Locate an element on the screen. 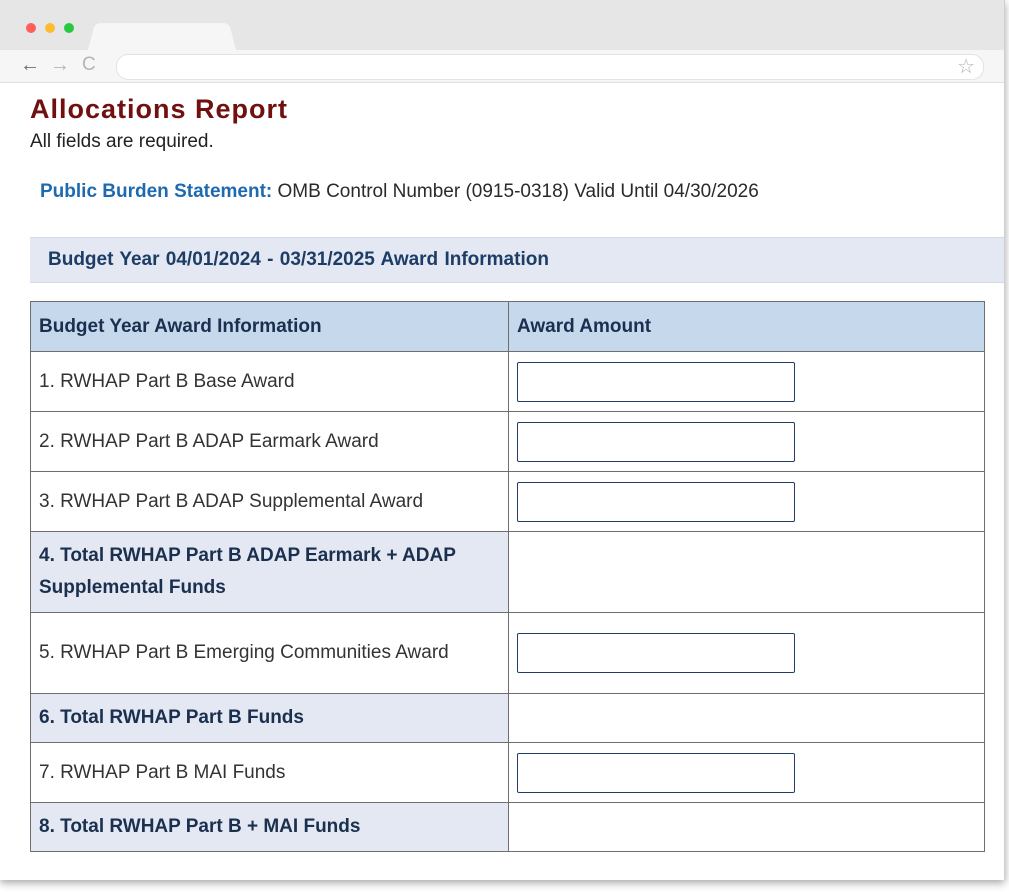 Image resolution: width=1009 pixels, height=892 pixels. minimize-window-button is located at coordinates (50, 28).